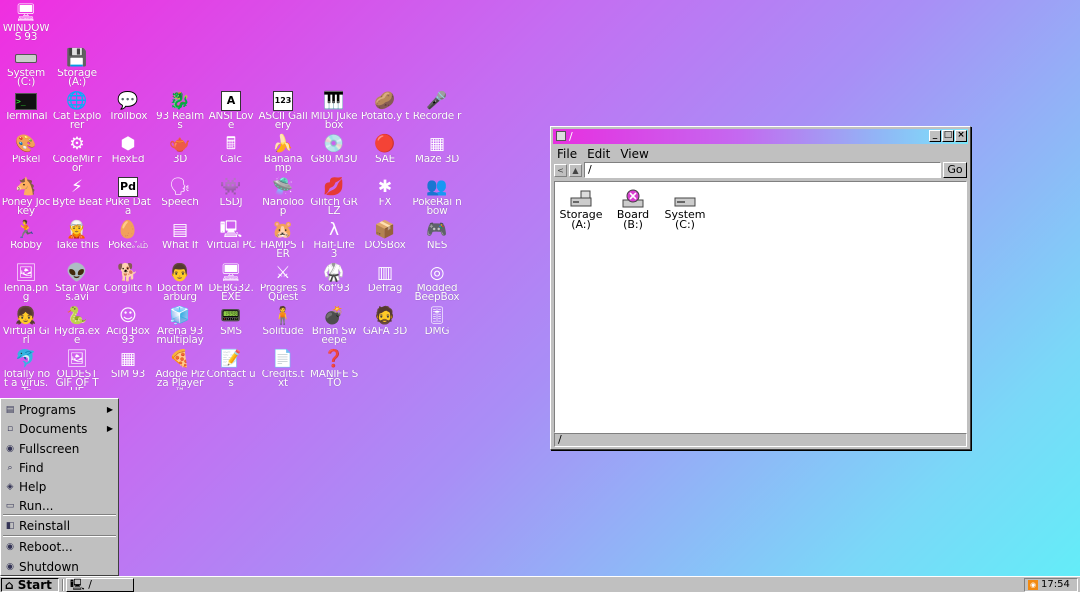 The height and width of the screenshot is (592, 1080). I want to click on minimize-button: _, so click(935, 136).